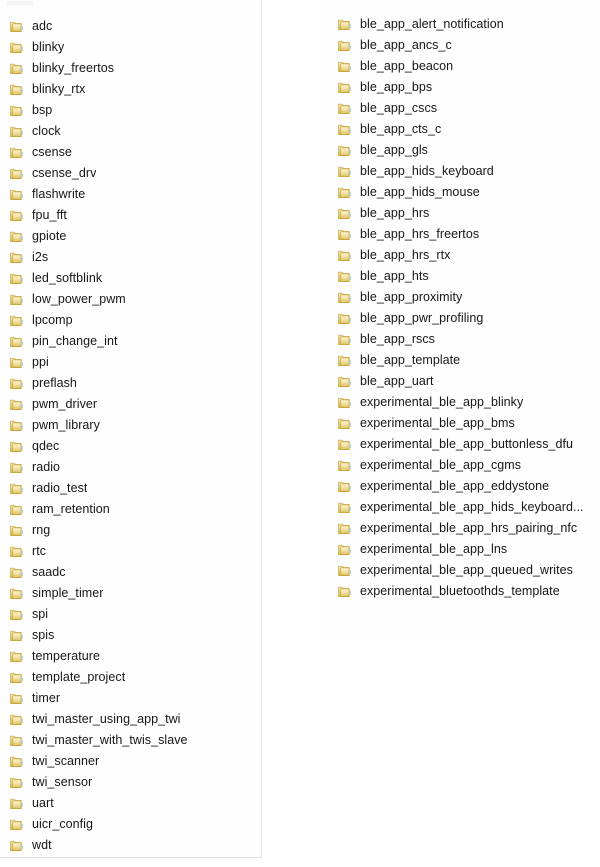 The width and height of the screenshot is (600, 867). I want to click on folder-list-item: spi, so click(130, 614).